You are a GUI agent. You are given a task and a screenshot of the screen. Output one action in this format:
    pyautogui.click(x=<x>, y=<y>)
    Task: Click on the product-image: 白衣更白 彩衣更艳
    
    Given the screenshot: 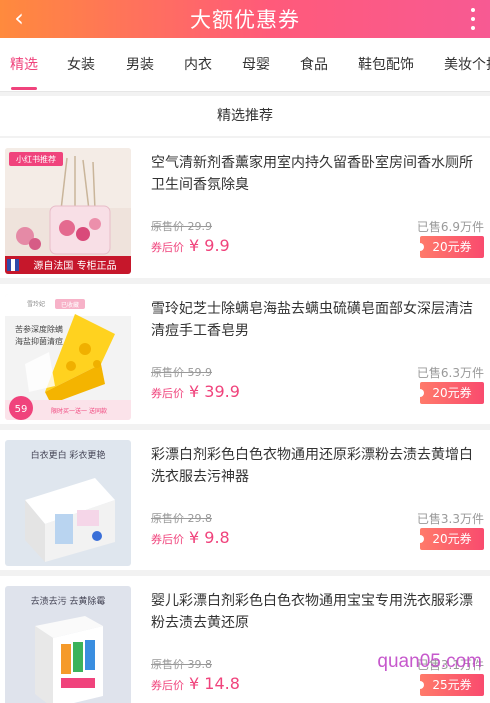 What is the action you would take?
    pyautogui.click(x=68, y=503)
    